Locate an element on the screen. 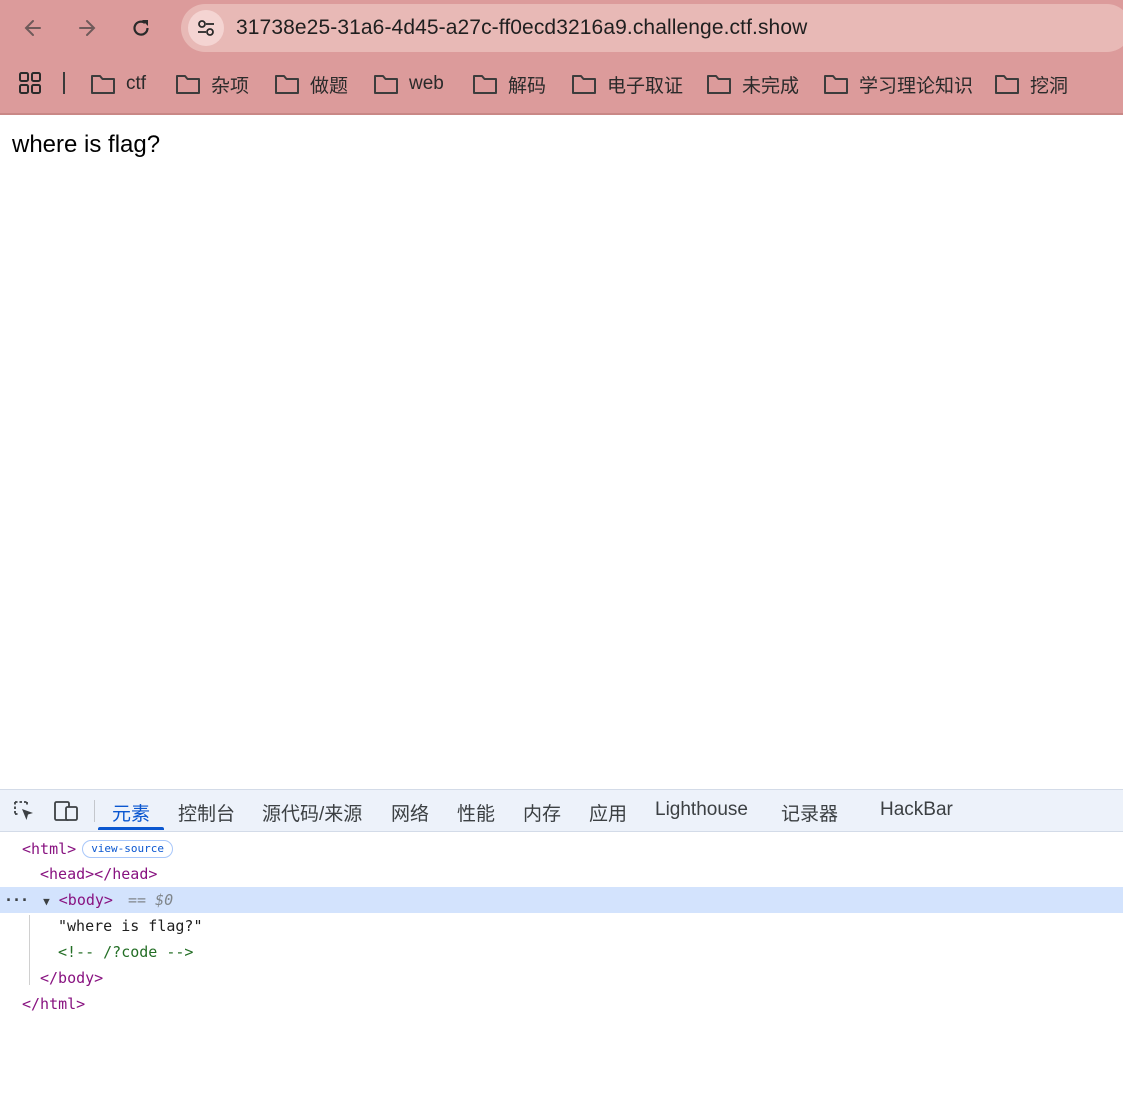 This screenshot has width=1123, height=1097. html-close-tag: </html> is located at coordinates (54, 1004).